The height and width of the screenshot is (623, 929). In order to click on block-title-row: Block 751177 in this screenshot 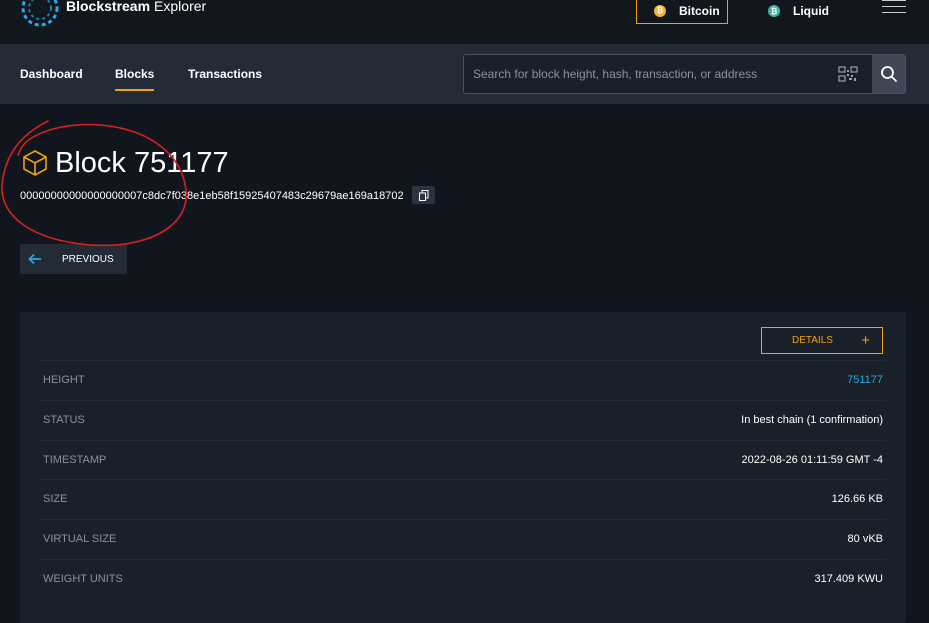, I will do `click(124, 163)`.